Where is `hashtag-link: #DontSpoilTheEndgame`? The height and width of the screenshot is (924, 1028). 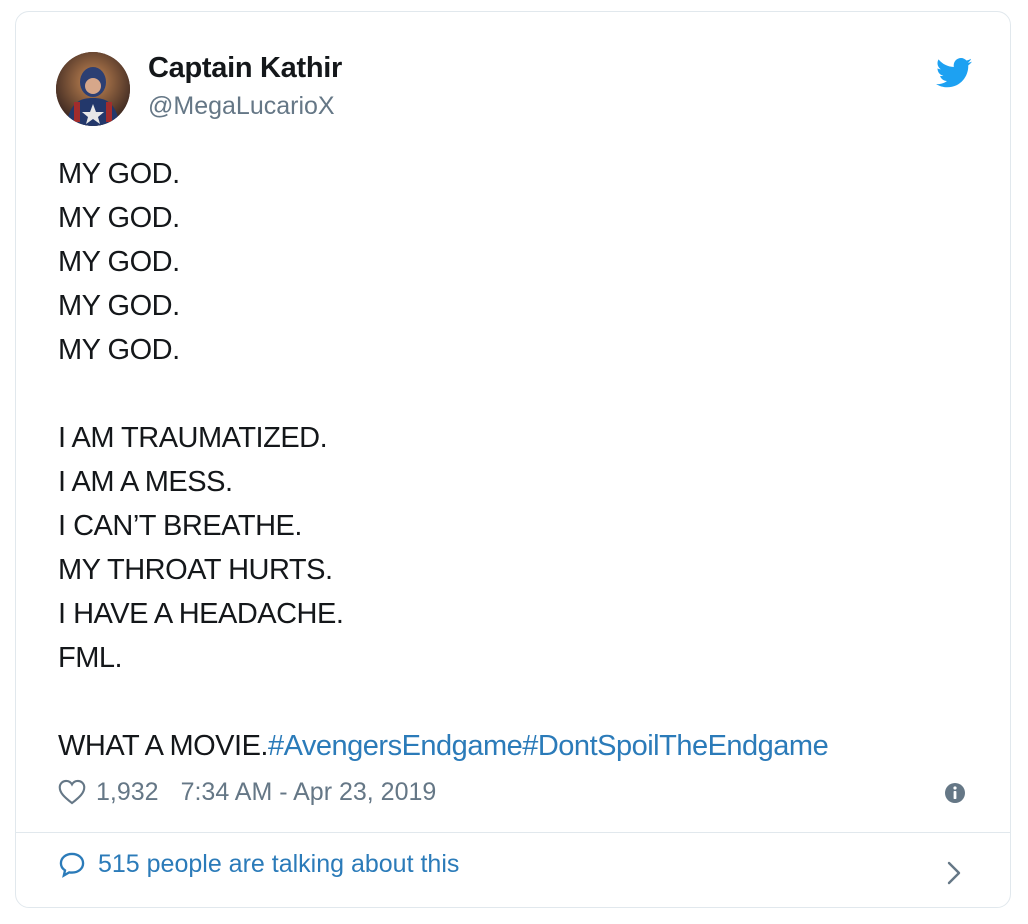
hashtag-link: #DontSpoilTheEndgame is located at coordinates (675, 746).